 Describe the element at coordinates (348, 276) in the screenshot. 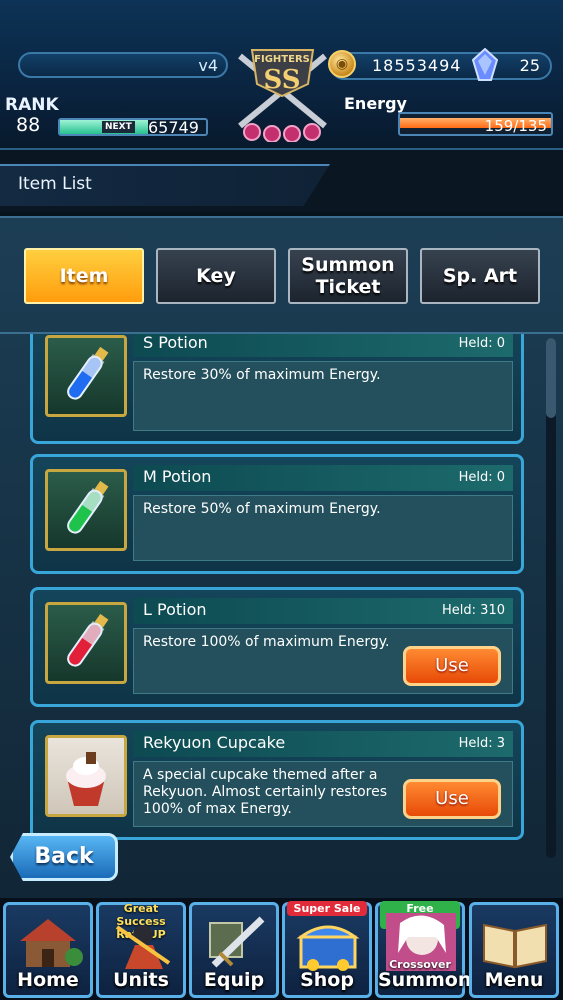

I see `tab-summon-ticket: Summon Ticket` at that location.